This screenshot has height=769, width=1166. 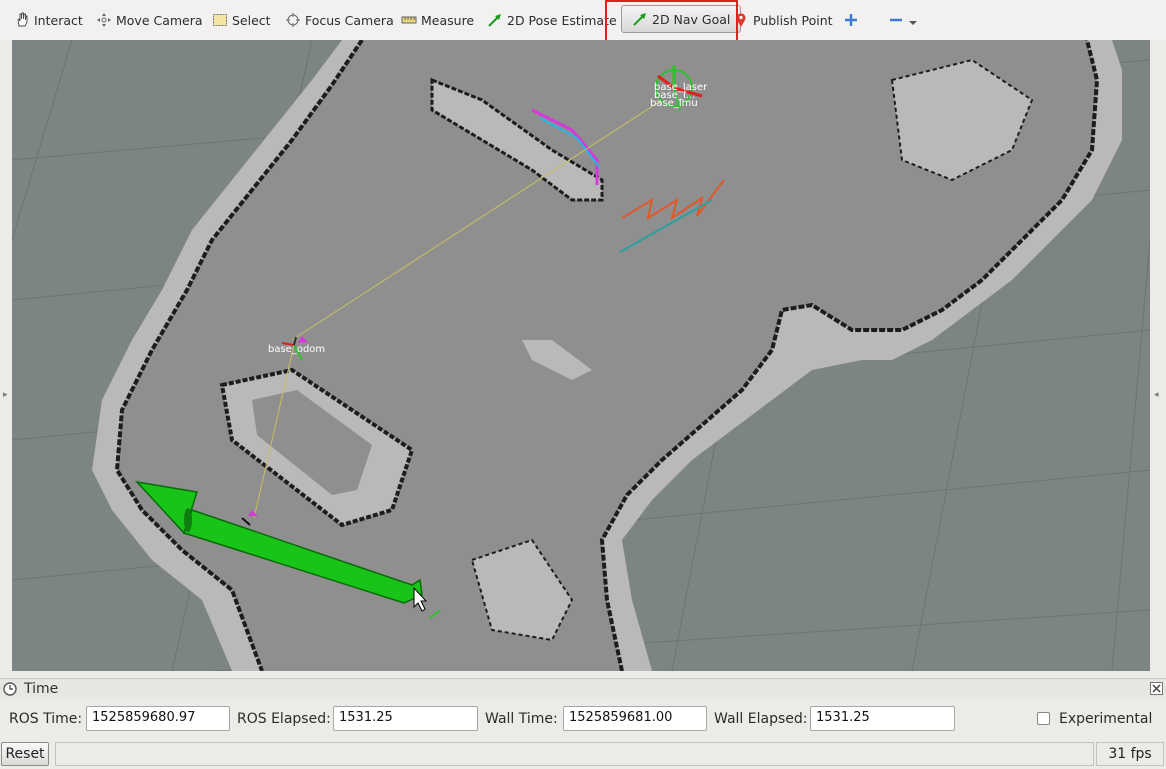 I want to click on add-tool-button, so click(x=851, y=20).